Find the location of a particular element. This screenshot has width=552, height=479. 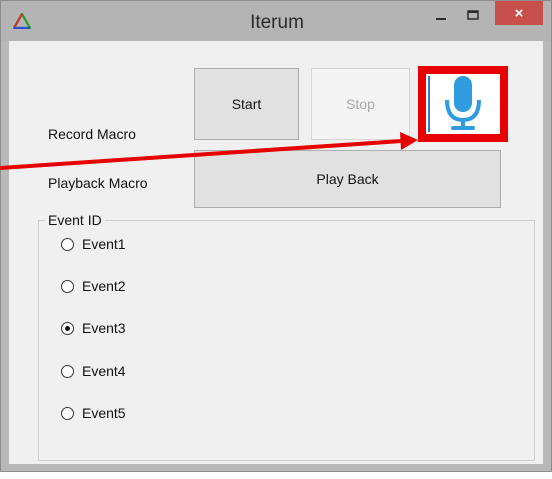

radio-option-event3: Event3 is located at coordinates (93, 328).